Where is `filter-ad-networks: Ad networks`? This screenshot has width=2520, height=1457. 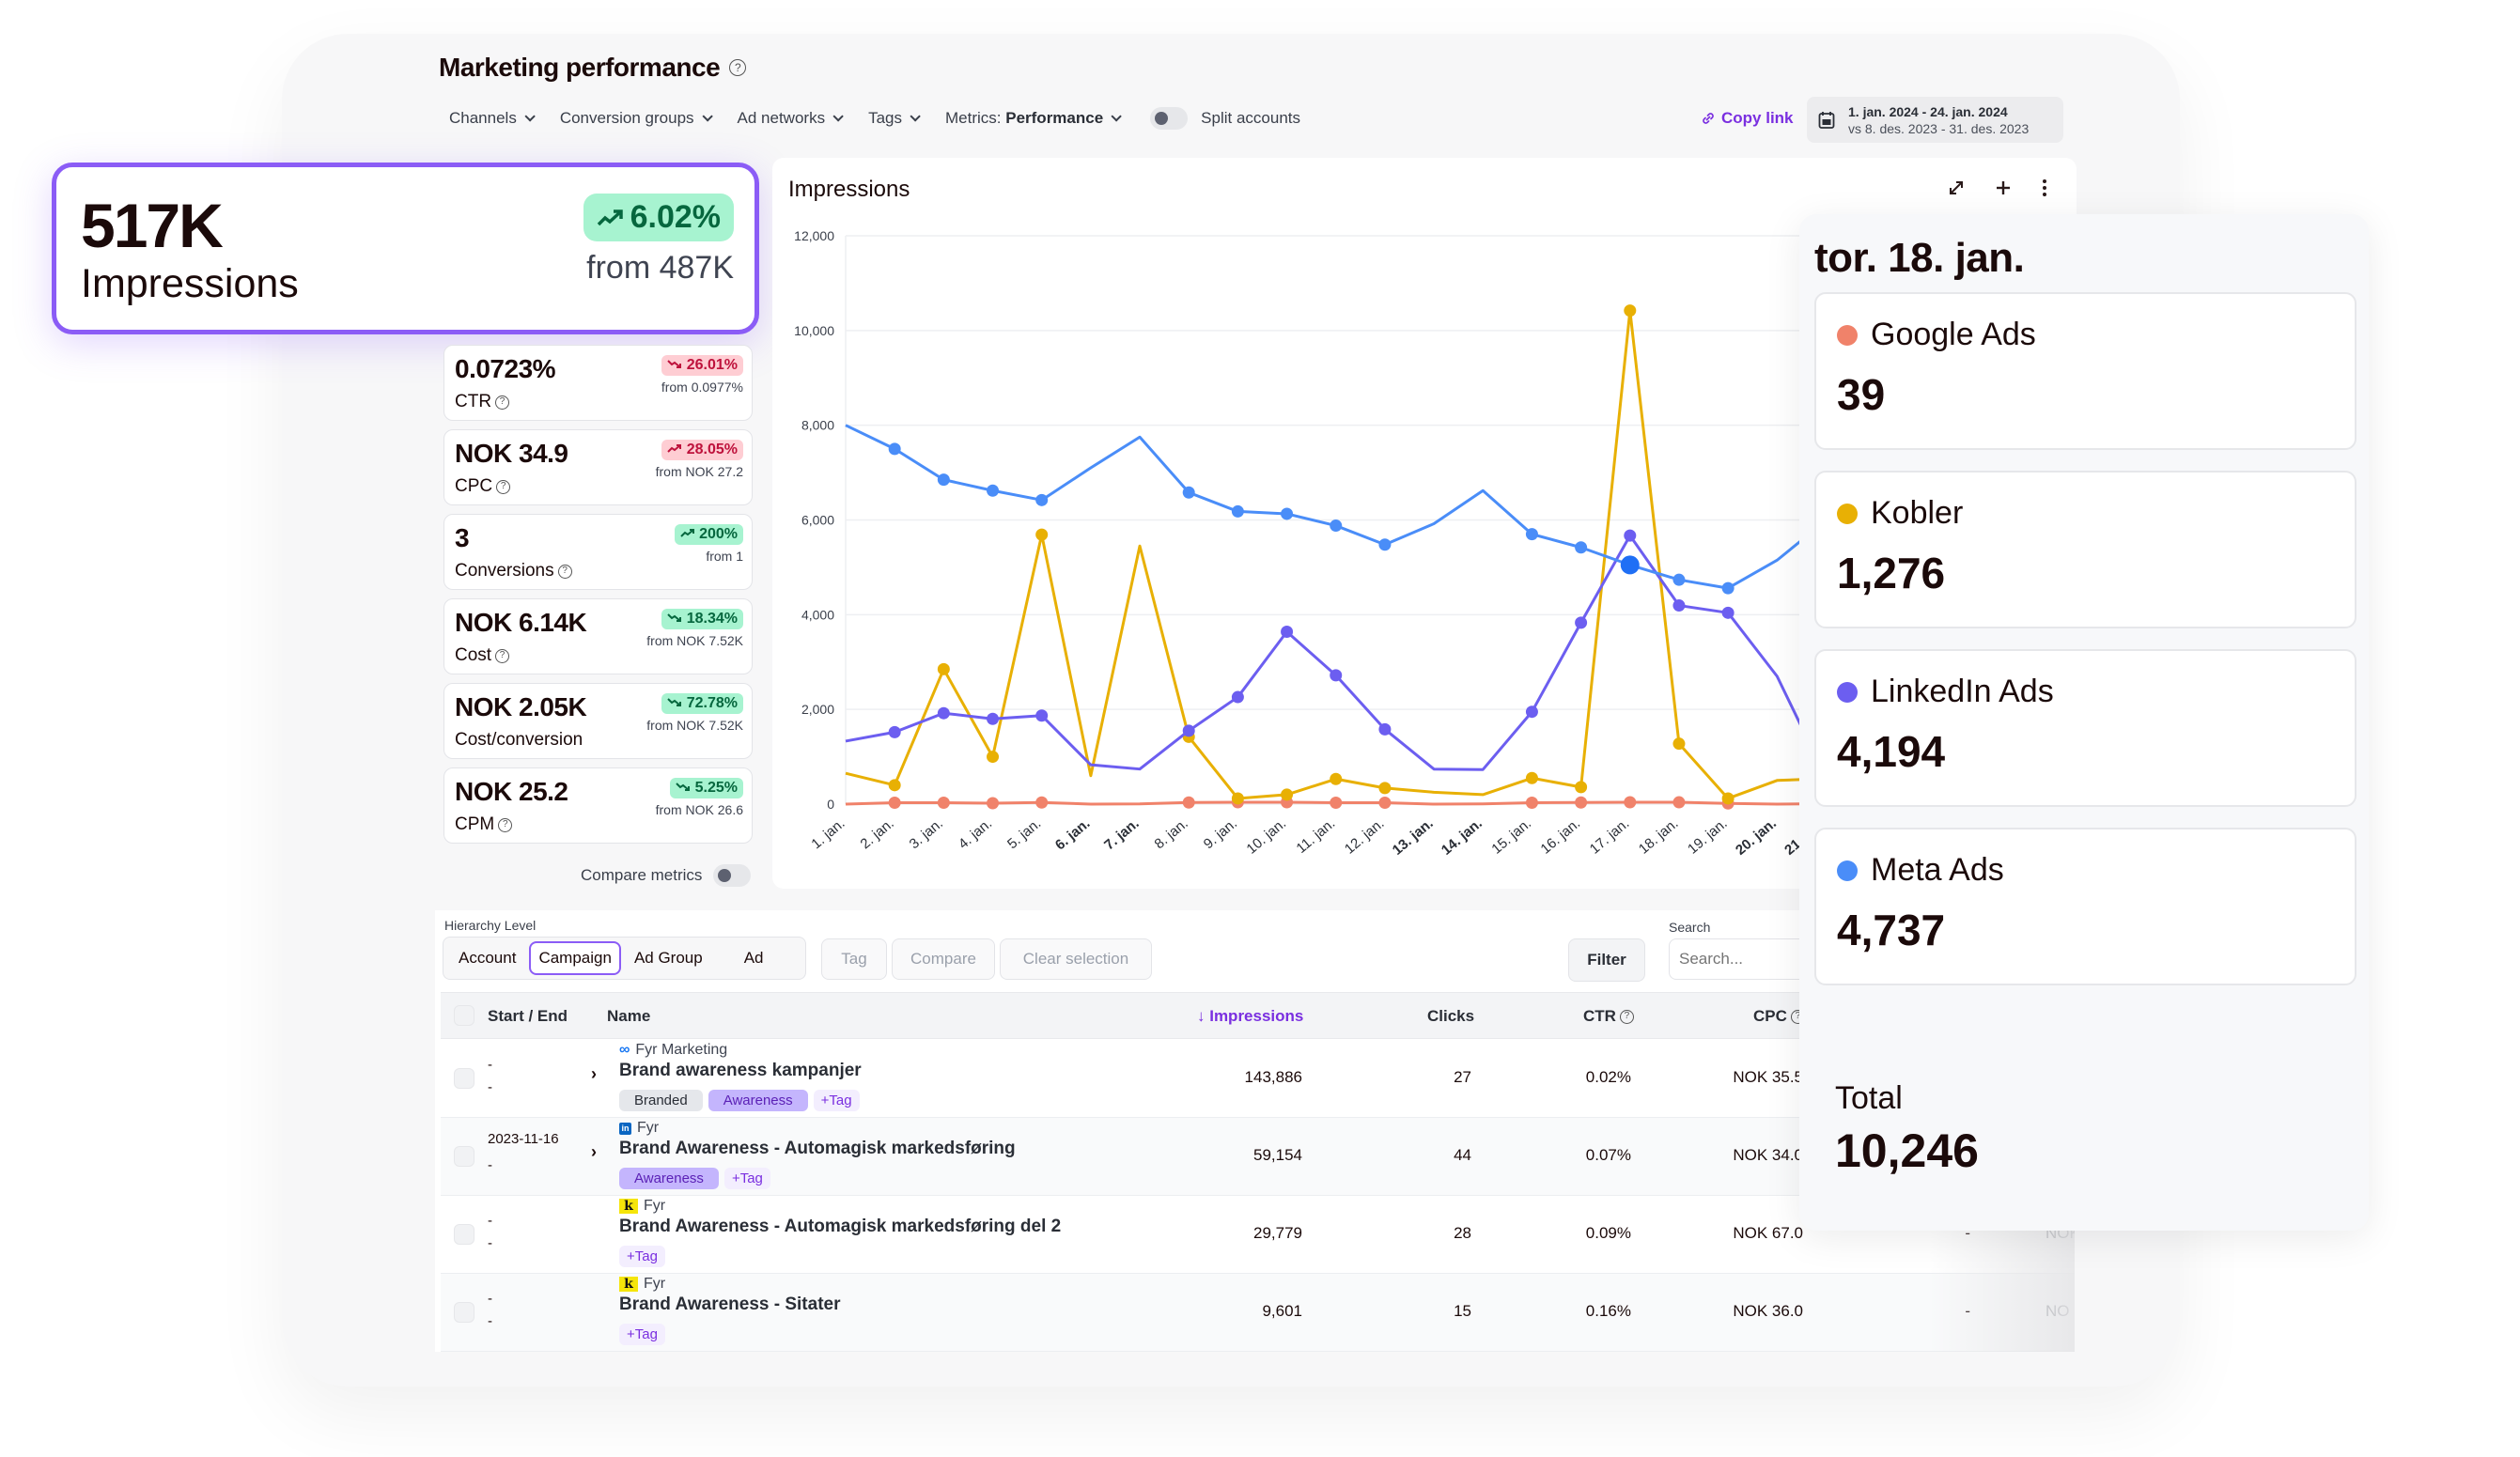 filter-ad-networks: Ad networks is located at coordinates (791, 118).